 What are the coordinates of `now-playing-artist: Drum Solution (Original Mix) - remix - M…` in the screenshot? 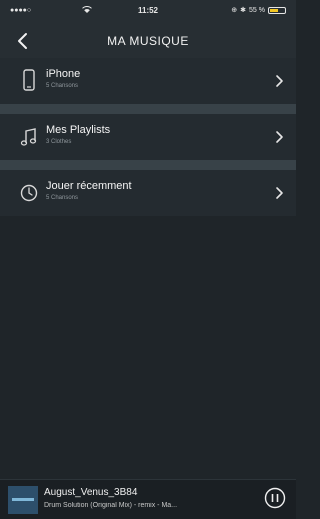 It's located at (111, 505).